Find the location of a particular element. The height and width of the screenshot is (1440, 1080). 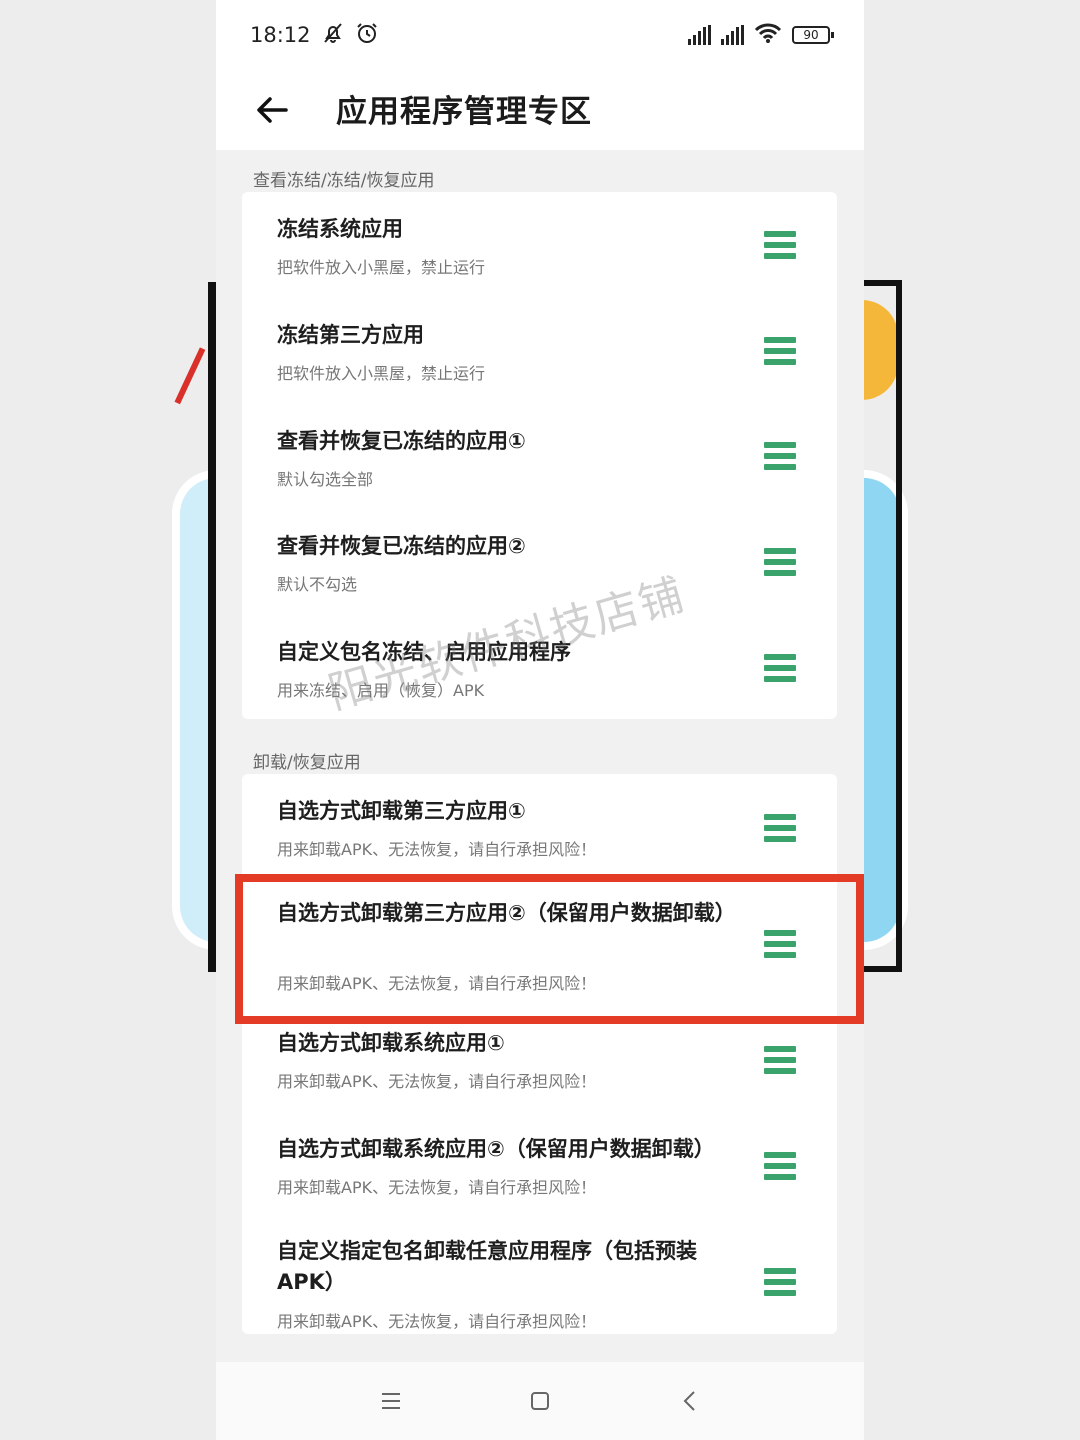

item-title: 冻结第三方应用 is located at coordinates (350, 335).